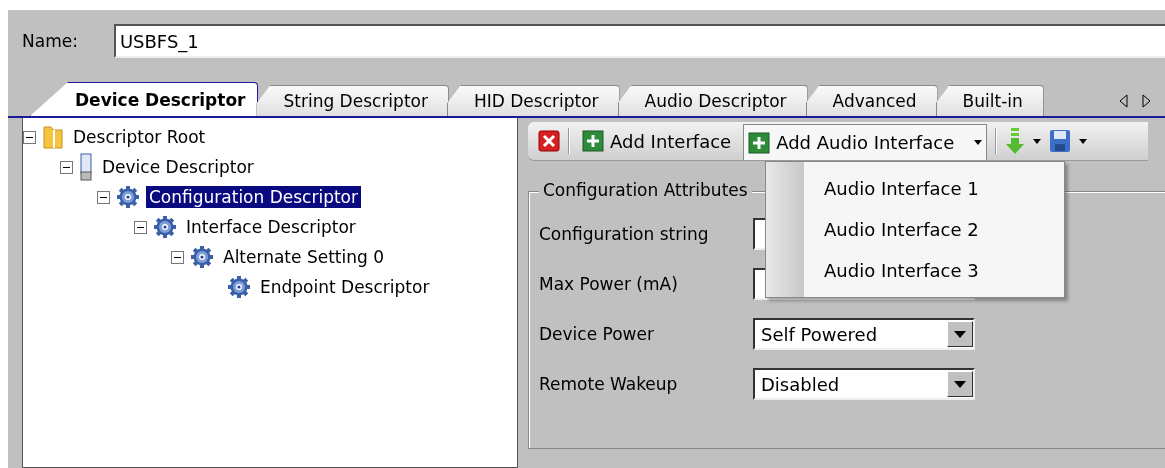 Image resolution: width=1165 pixels, height=468 pixels. I want to click on delete-icon, so click(549, 141).